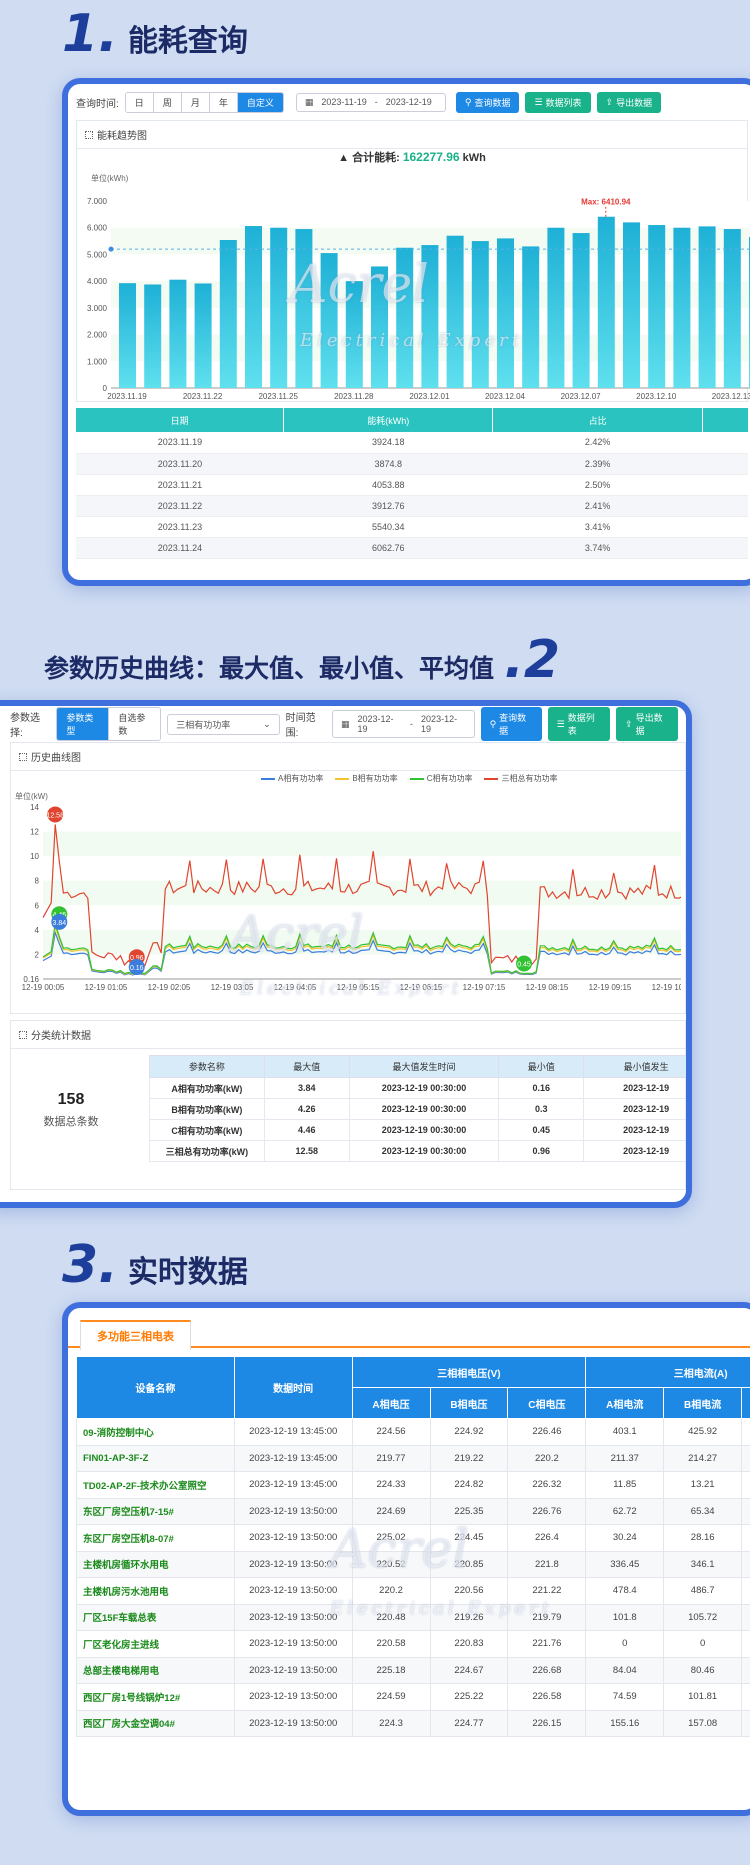  I want to click on stats-title: 分类统计数据, so click(348, 1035).